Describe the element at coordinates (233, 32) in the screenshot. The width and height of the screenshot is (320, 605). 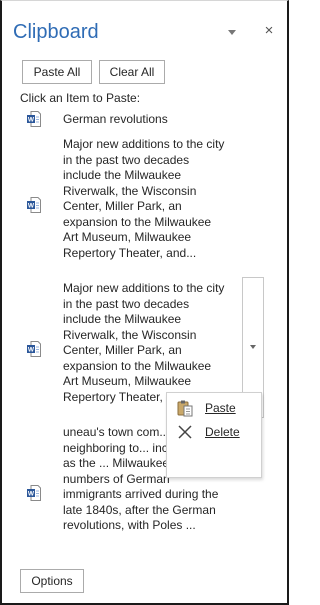
I see `task-pane-options-chevron-icon` at that location.